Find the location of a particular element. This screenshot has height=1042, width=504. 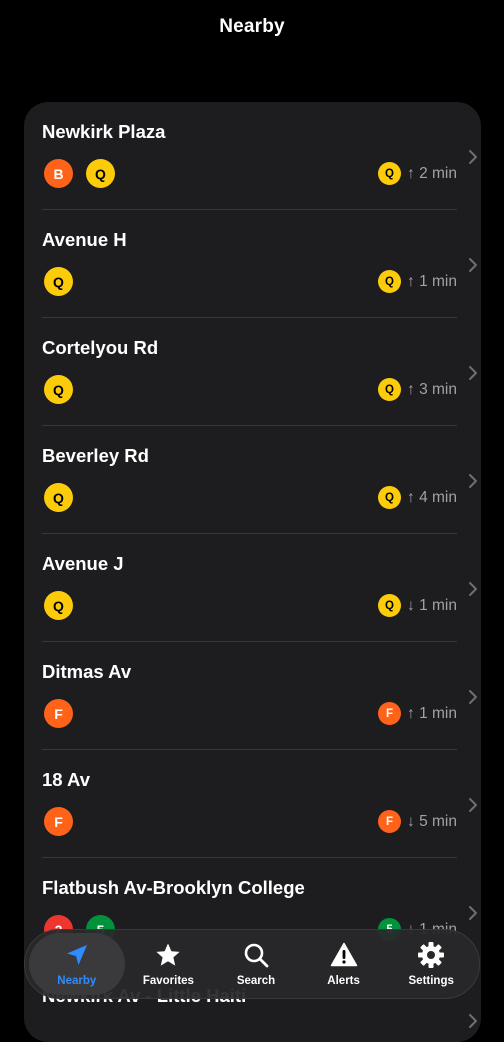

header: Nearby is located at coordinates (252, 27).